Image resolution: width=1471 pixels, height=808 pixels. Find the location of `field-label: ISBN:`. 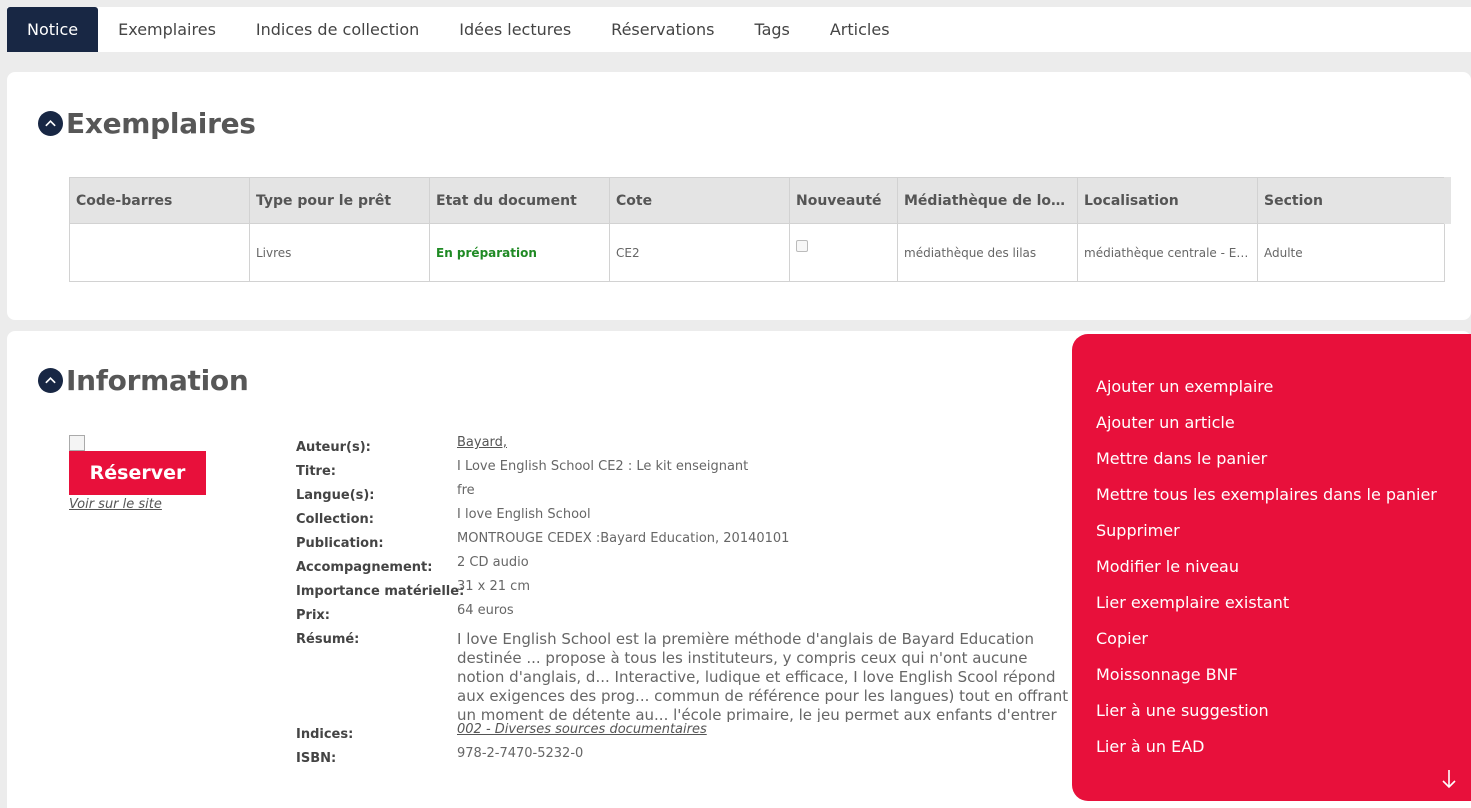

field-label: ISBN: is located at coordinates (316, 758).